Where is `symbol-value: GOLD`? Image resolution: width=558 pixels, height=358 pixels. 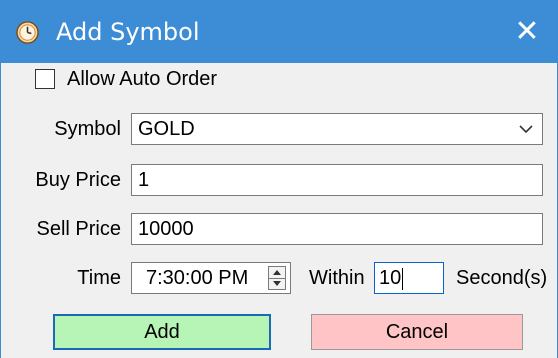
symbol-value: GOLD is located at coordinates (166, 129).